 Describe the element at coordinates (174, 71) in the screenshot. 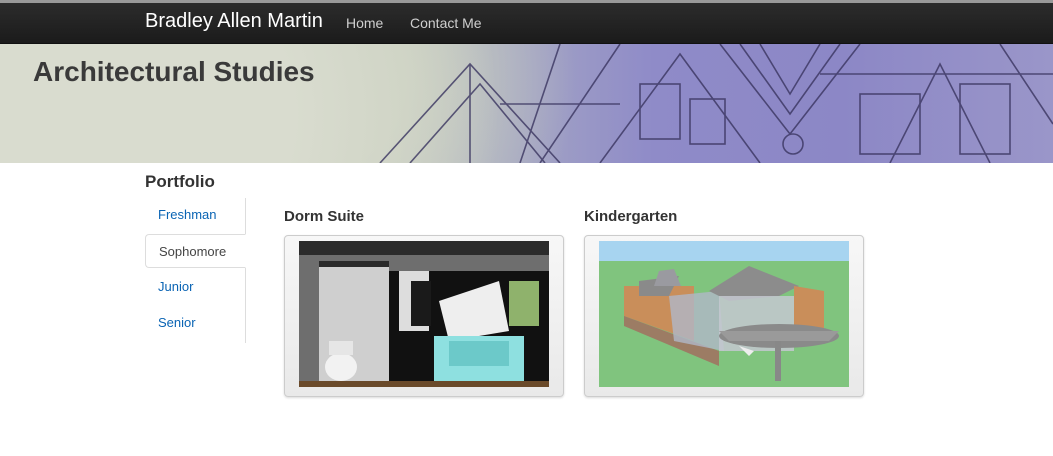

I see `page-title: Architectural Studies` at that location.